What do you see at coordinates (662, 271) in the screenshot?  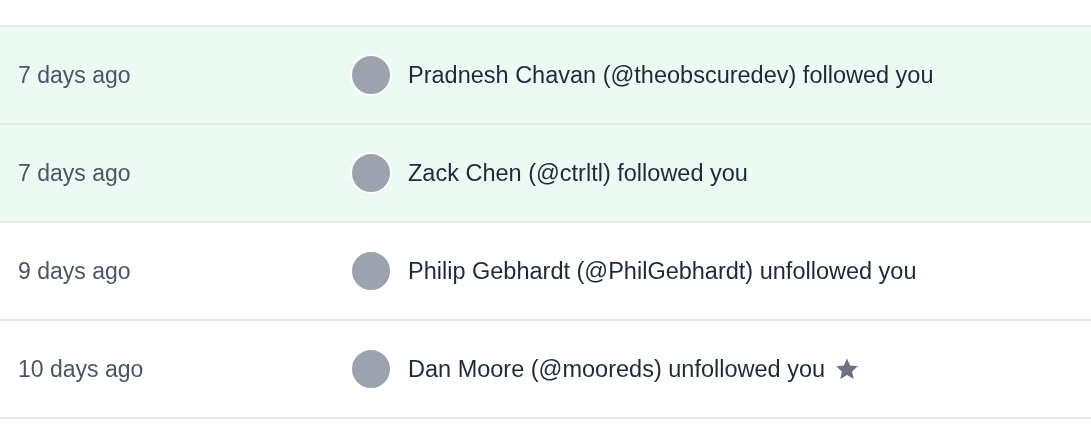 I see `activity-text: Philip Gebhardt (@PhilGebhardt) unfollowed you` at bounding box center [662, 271].